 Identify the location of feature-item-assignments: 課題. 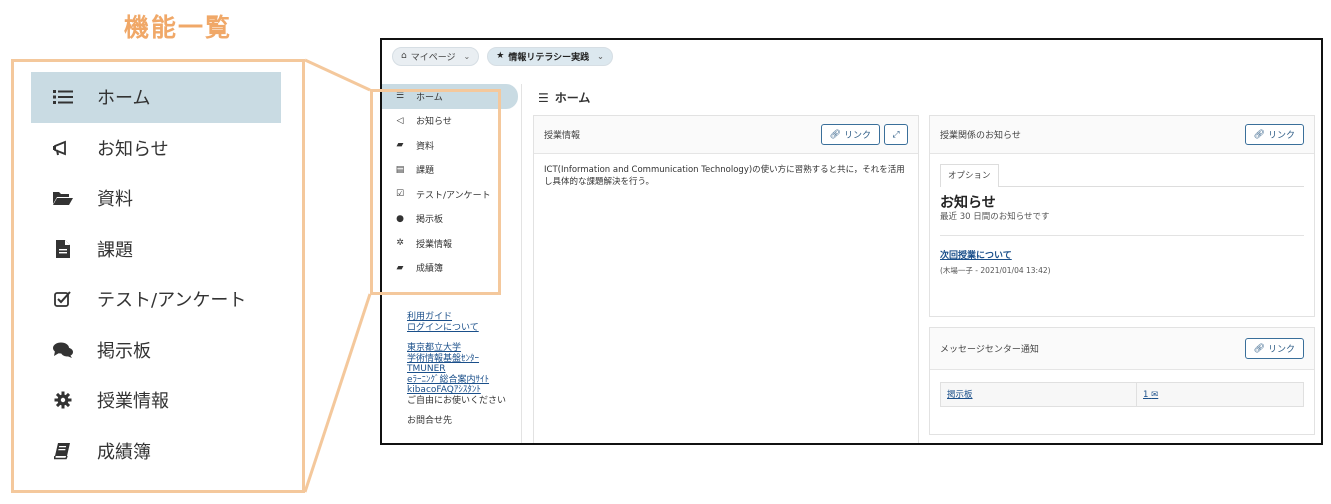
(156, 249).